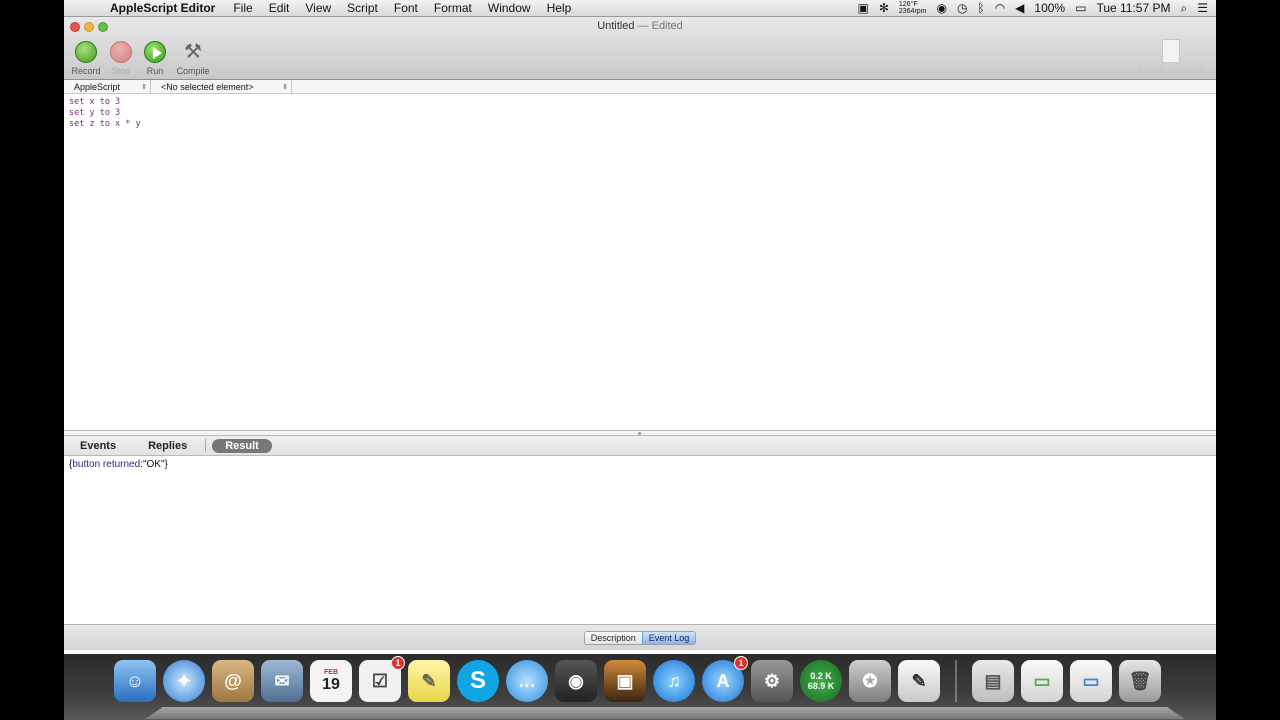  Describe the element at coordinates (382, 679) in the screenshot. I see `reminders-icon: ☑ 1` at that location.